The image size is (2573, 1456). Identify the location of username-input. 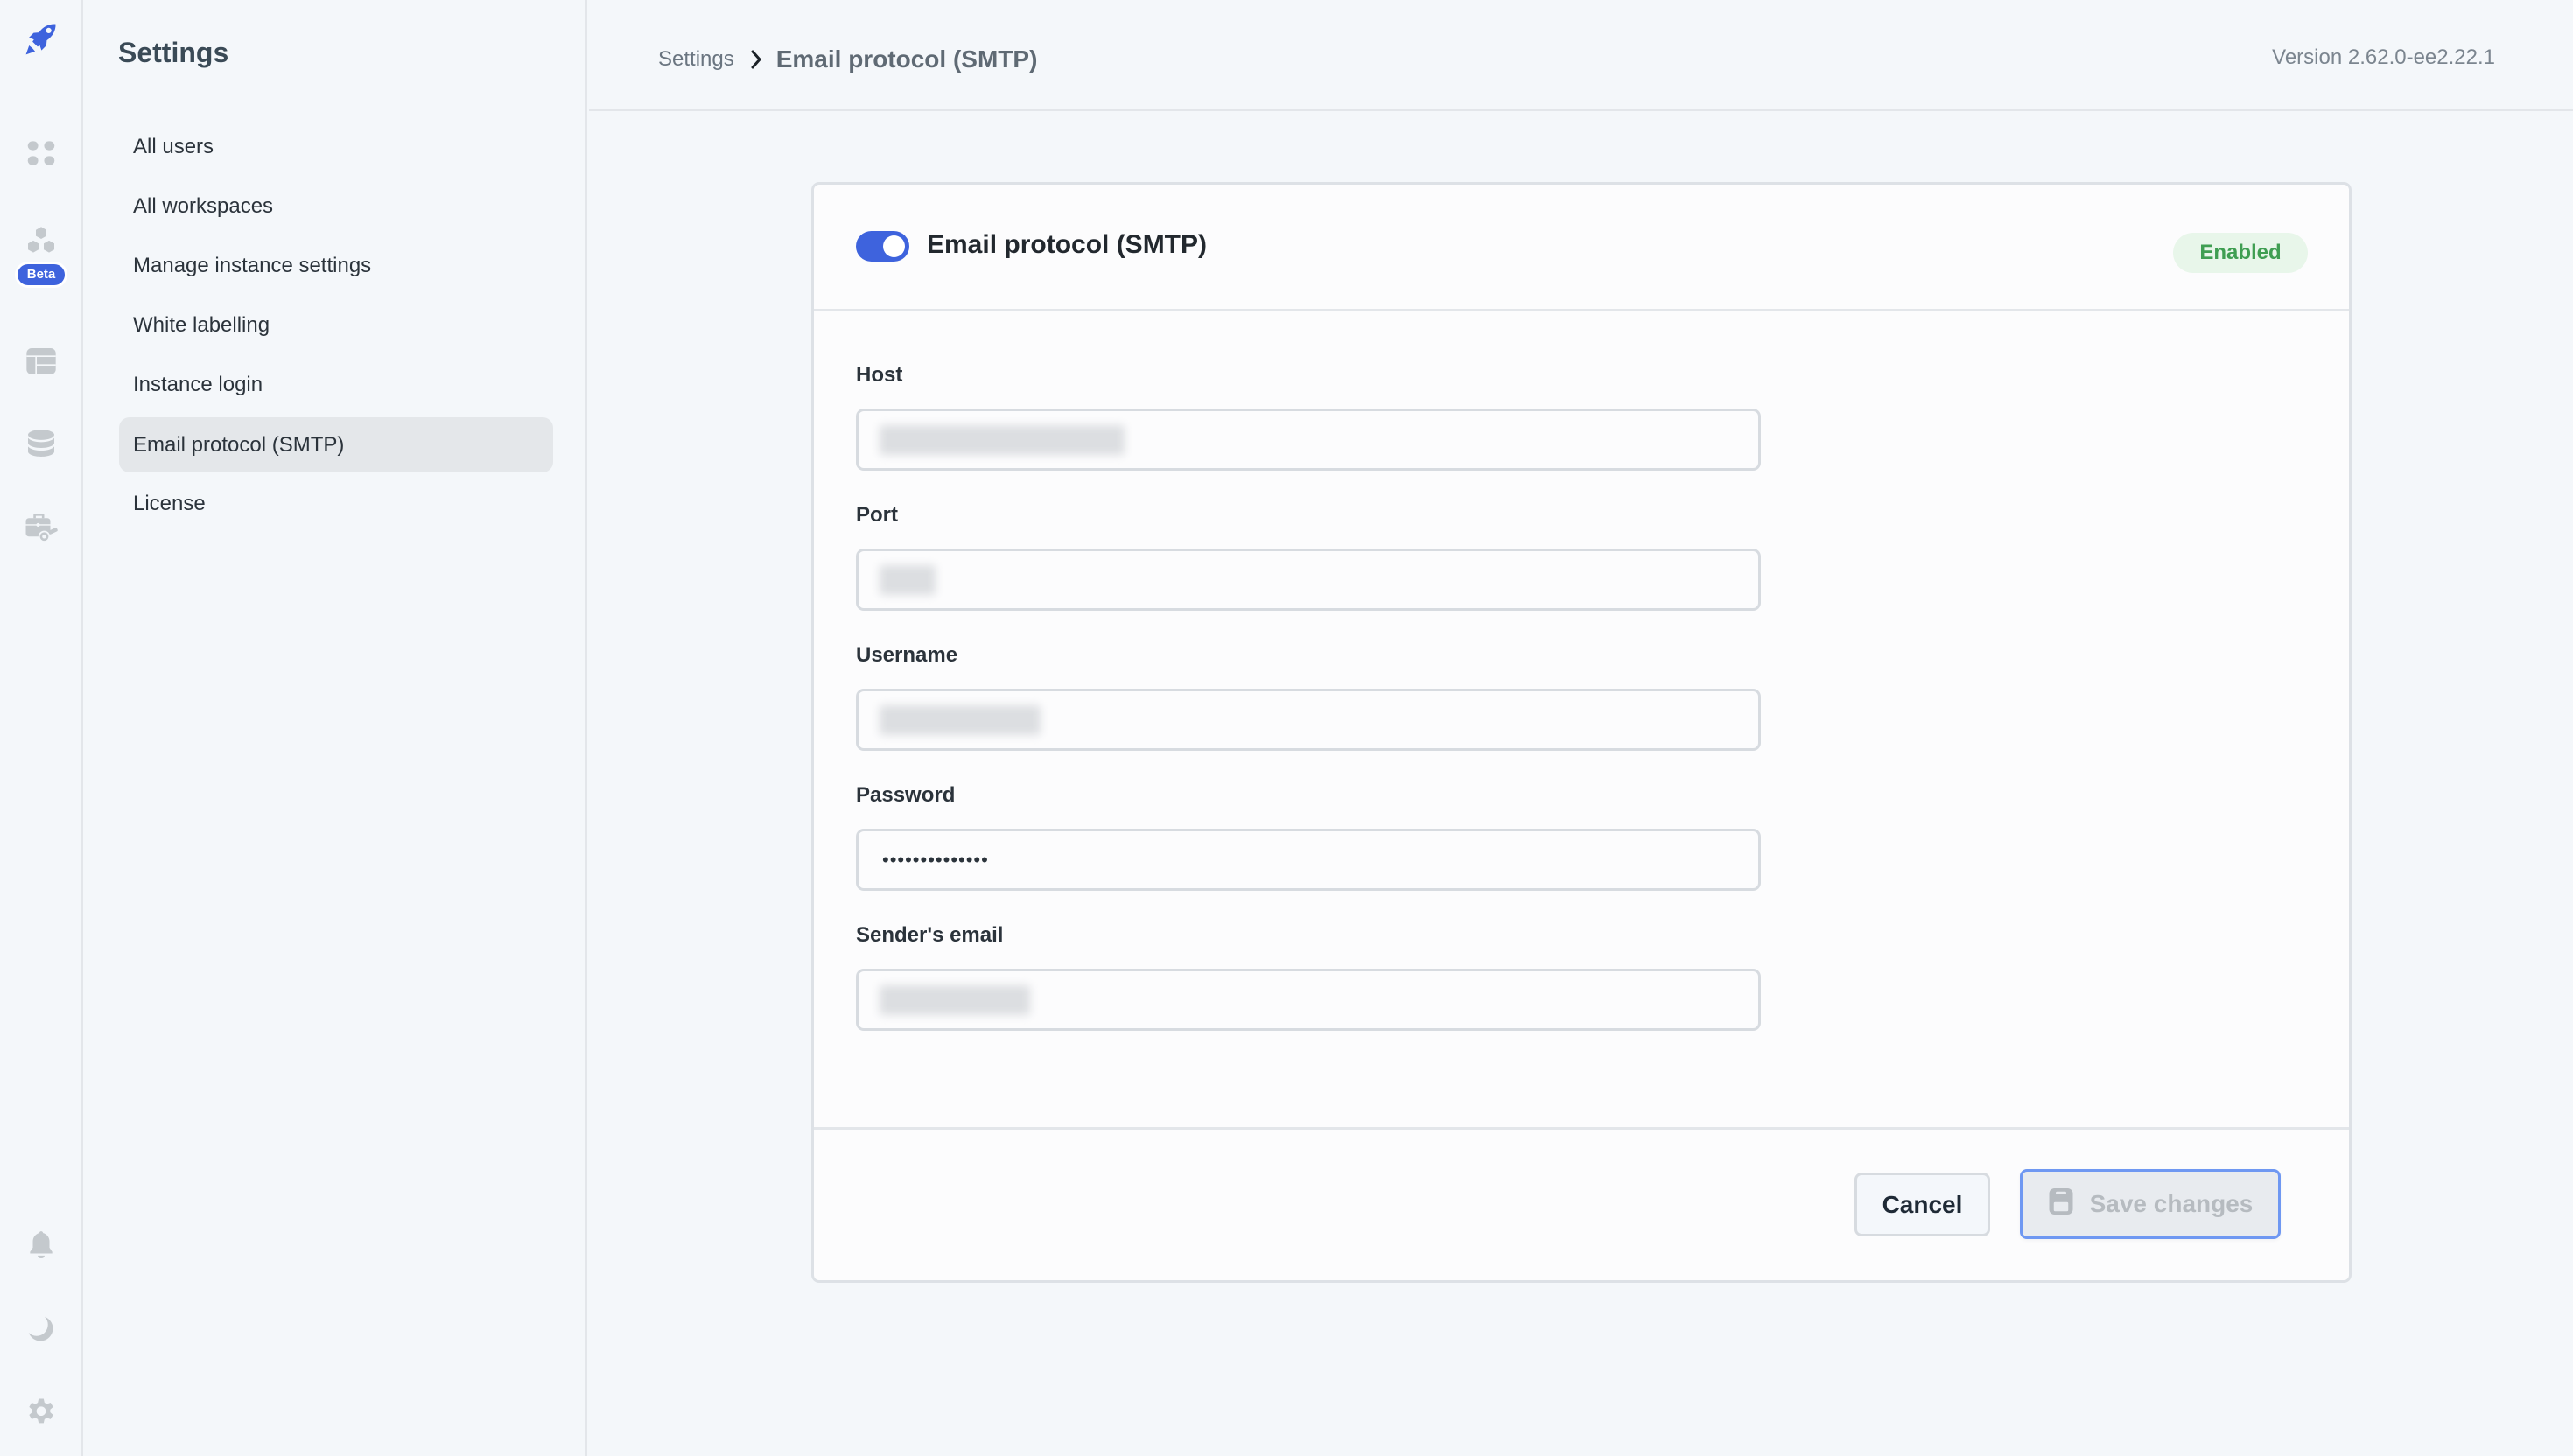
(1308, 720).